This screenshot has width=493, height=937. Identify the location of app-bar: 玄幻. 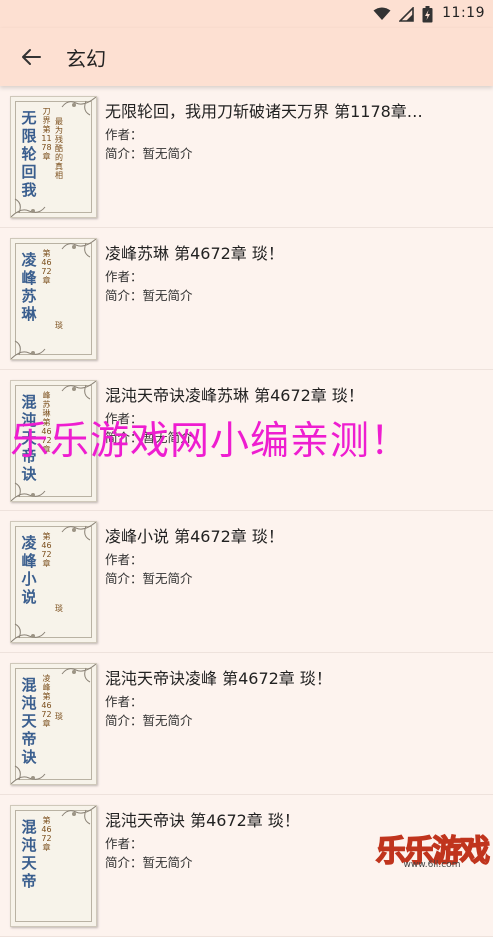
(246, 57).